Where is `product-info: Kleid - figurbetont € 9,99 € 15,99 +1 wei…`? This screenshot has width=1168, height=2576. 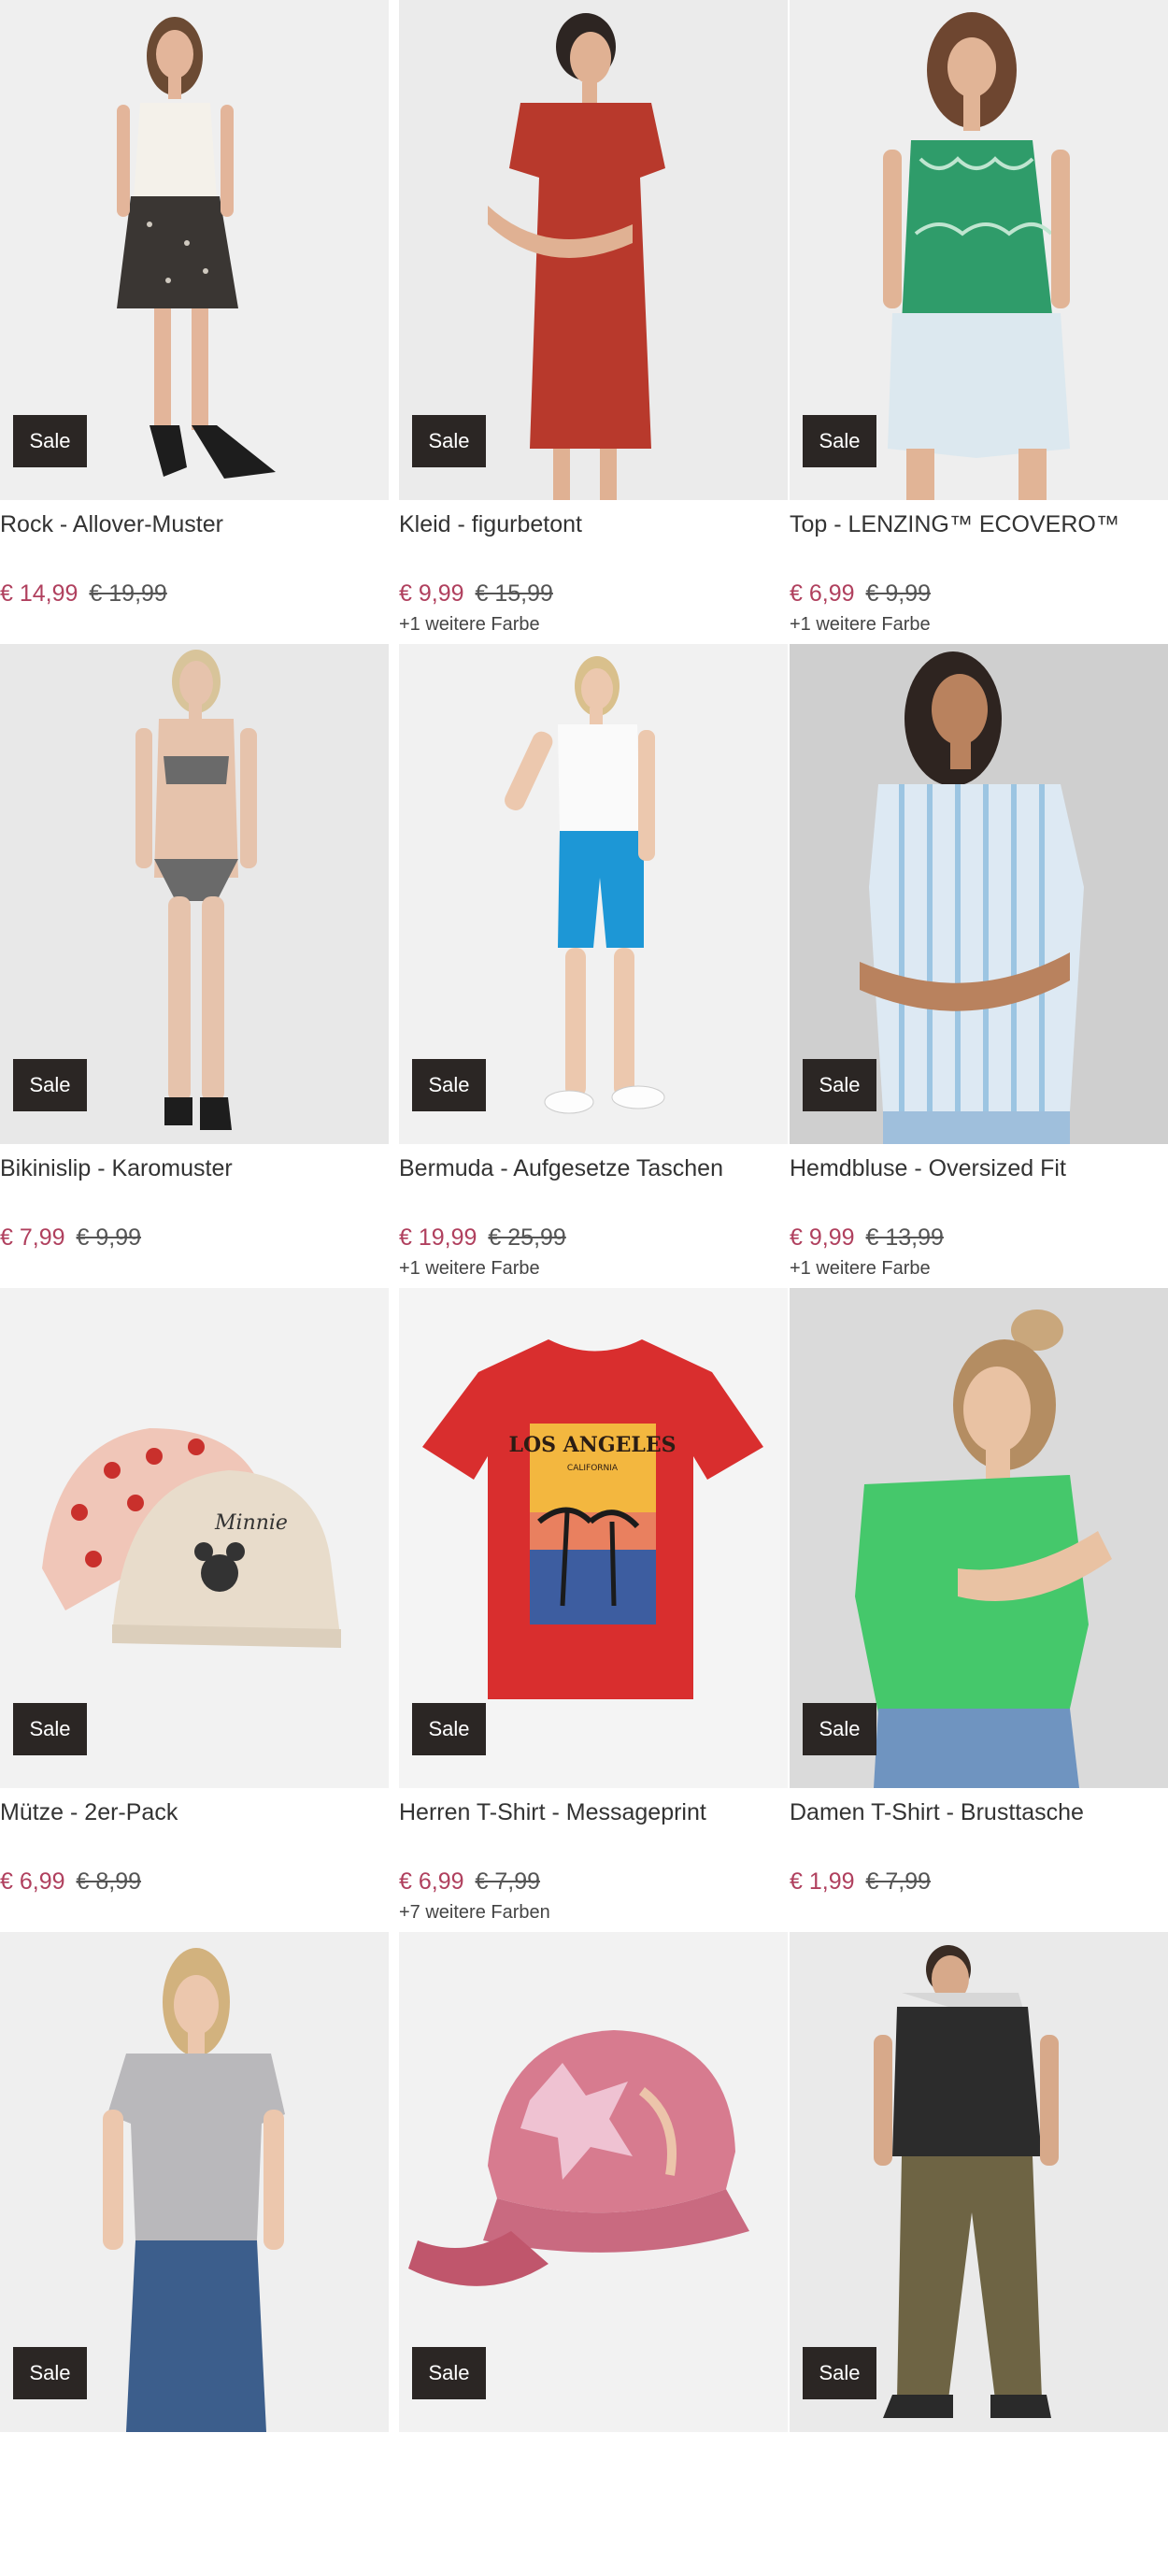
product-info: Kleid - figurbetont € 9,99 € 15,99 +1 wei… is located at coordinates (584, 573).